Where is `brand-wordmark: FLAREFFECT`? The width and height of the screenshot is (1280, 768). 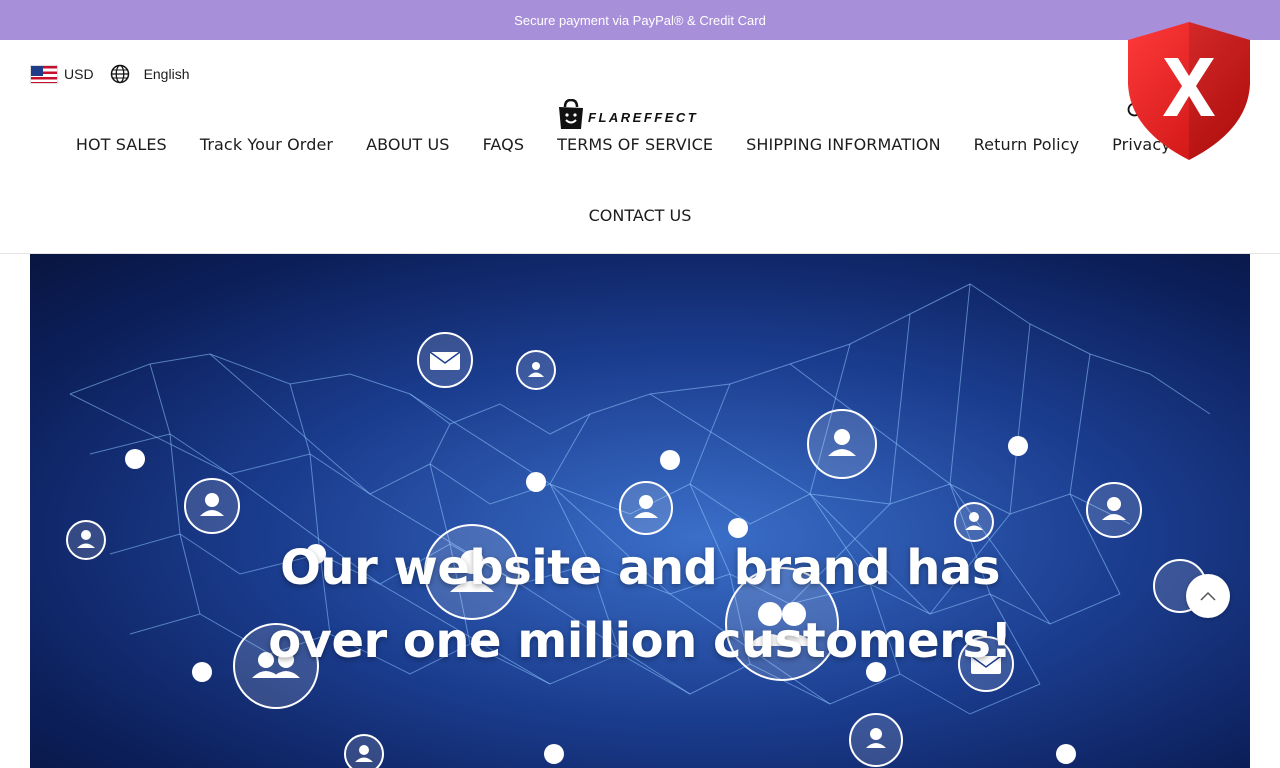
brand-wordmark: FLAREFFECT is located at coordinates (643, 117).